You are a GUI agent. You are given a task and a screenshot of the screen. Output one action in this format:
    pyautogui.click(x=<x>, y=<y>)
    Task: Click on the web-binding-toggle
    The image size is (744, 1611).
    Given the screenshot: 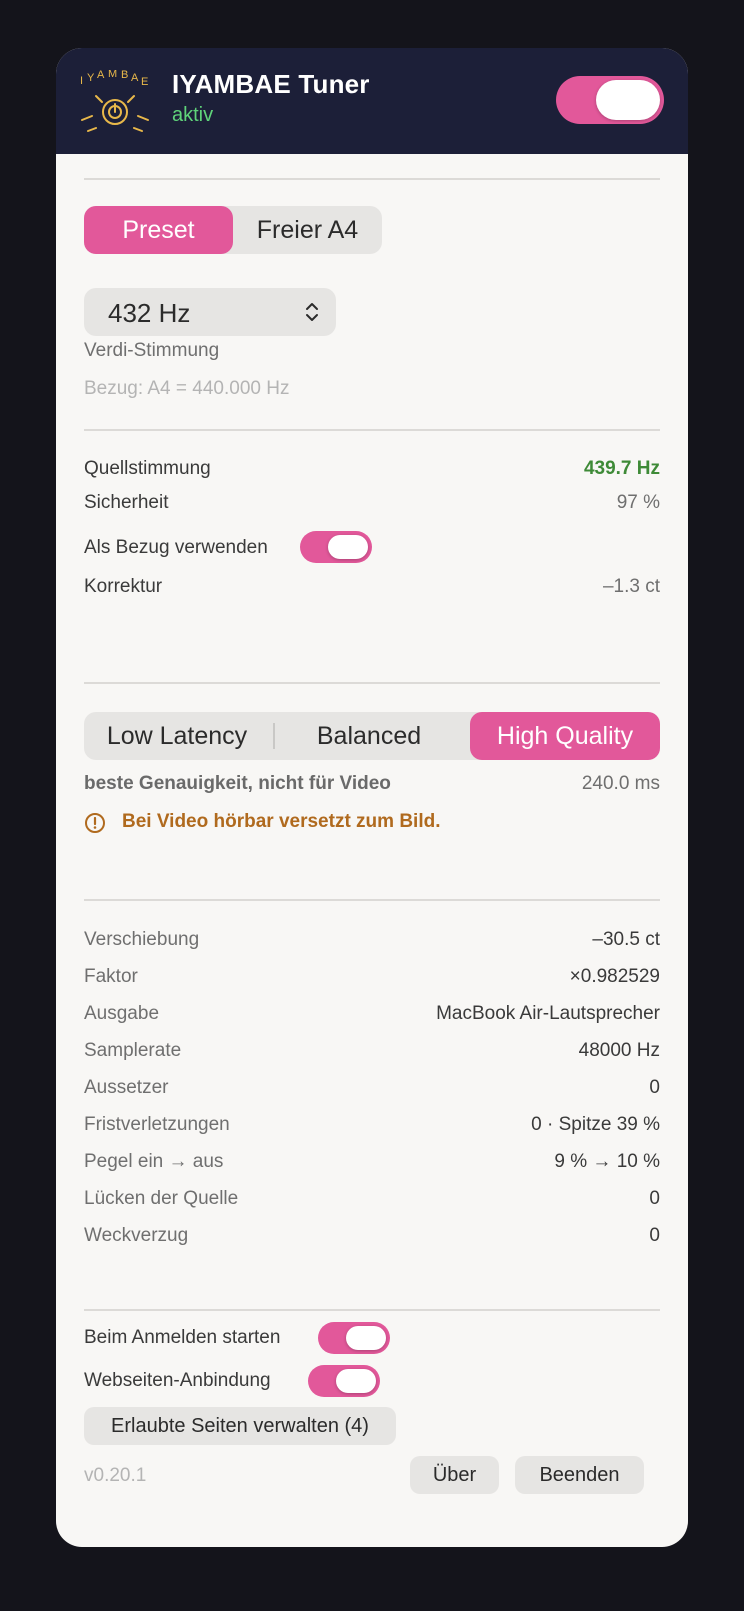 What is the action you would take?
    pyautogui.click(x=344, y=1381)
    